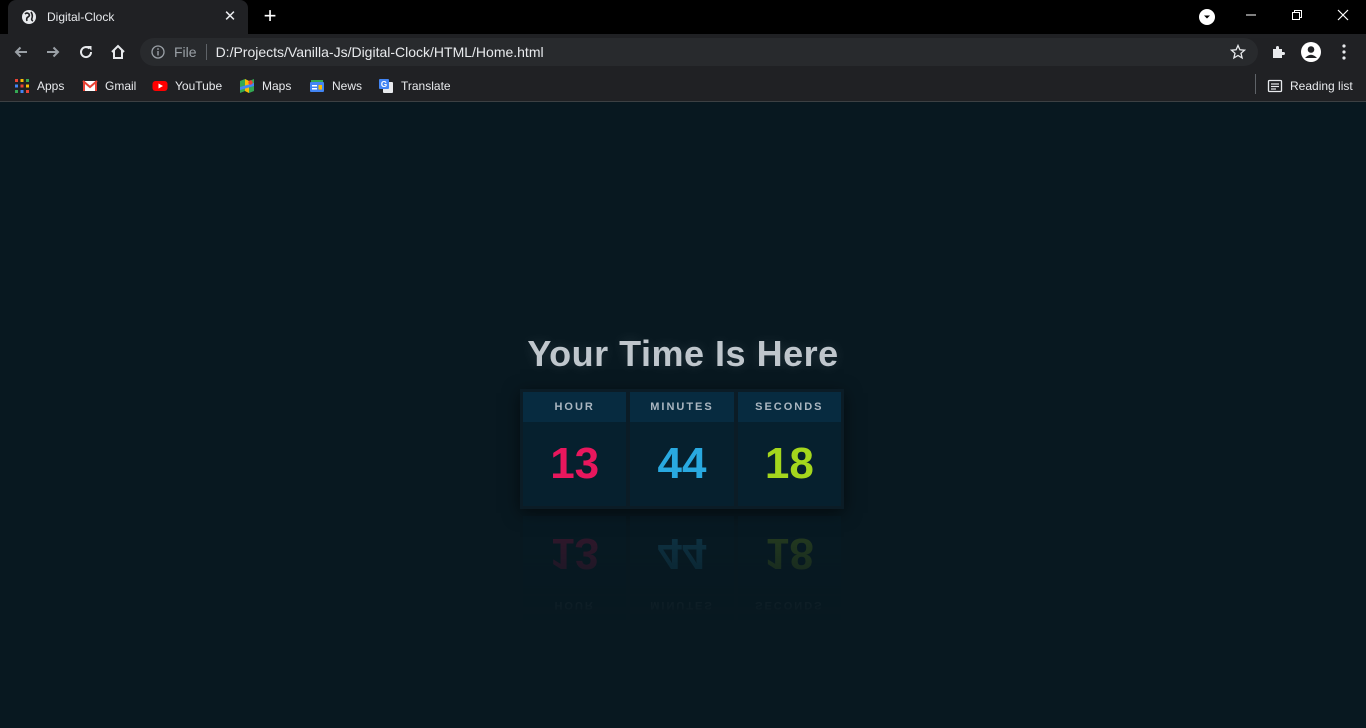  Describe the element at coordinates (230, 17) in the screenshot. I see `tab-close-icon: ✕` at that location.